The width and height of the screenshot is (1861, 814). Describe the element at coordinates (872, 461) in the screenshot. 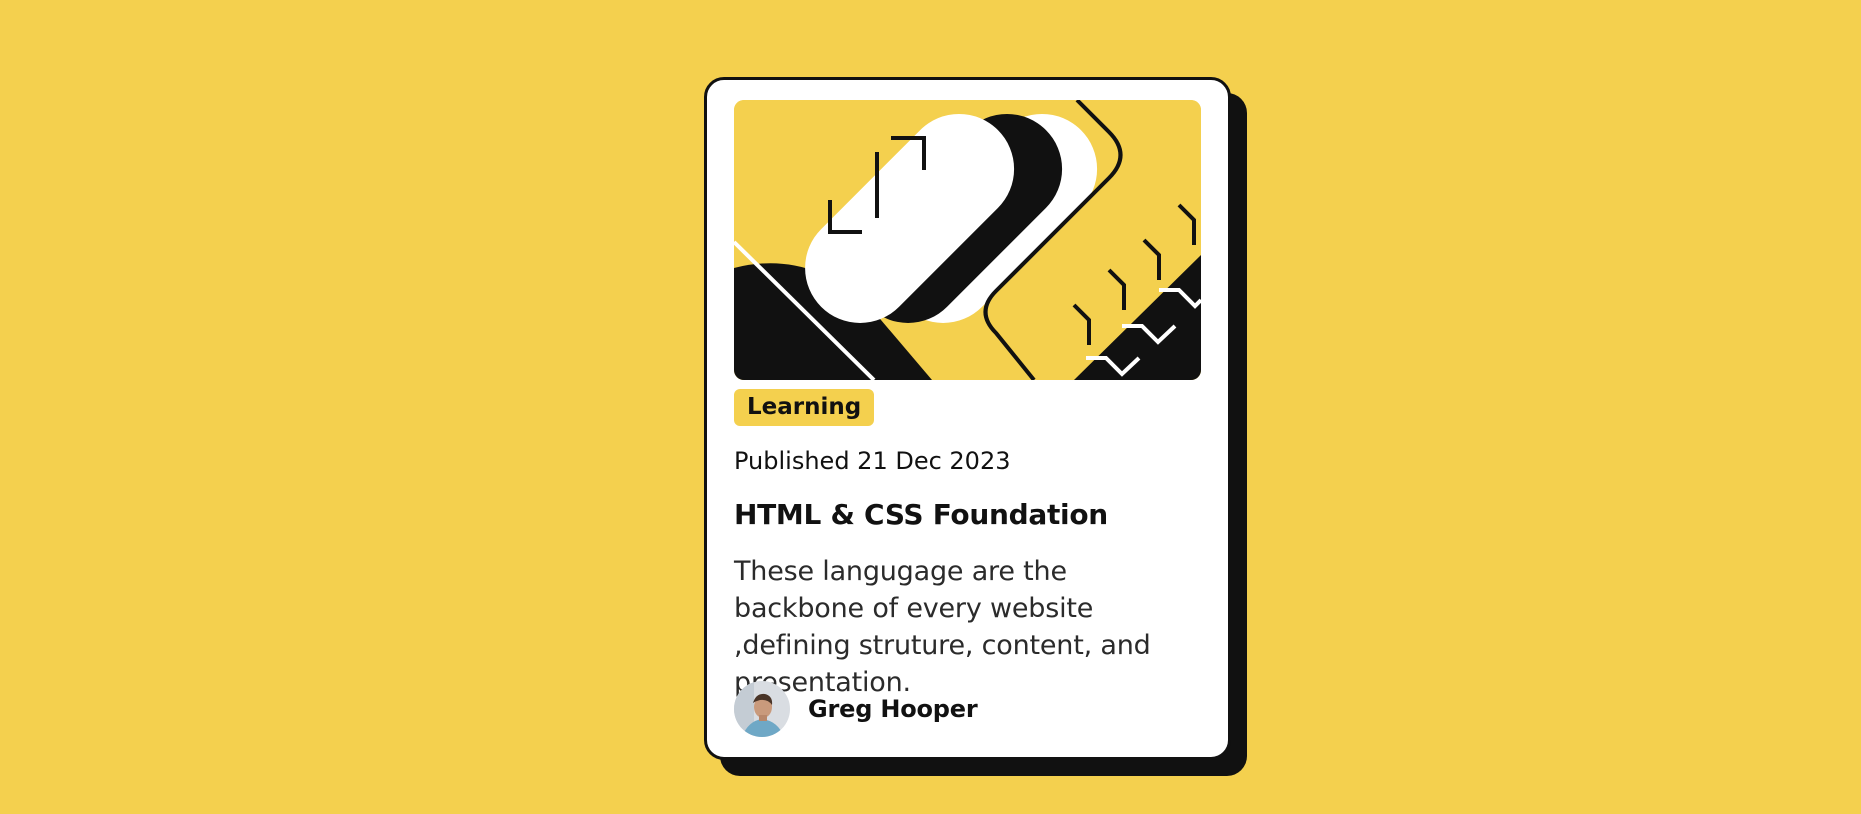

I see `published-date: Published 21 Dec 2023` at that location.